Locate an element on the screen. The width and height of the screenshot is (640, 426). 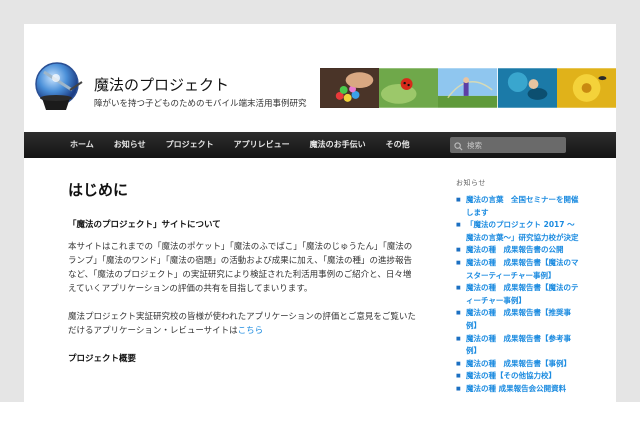
nav-item-app-review: アプリレビュー is located at coordinates (262, 145).